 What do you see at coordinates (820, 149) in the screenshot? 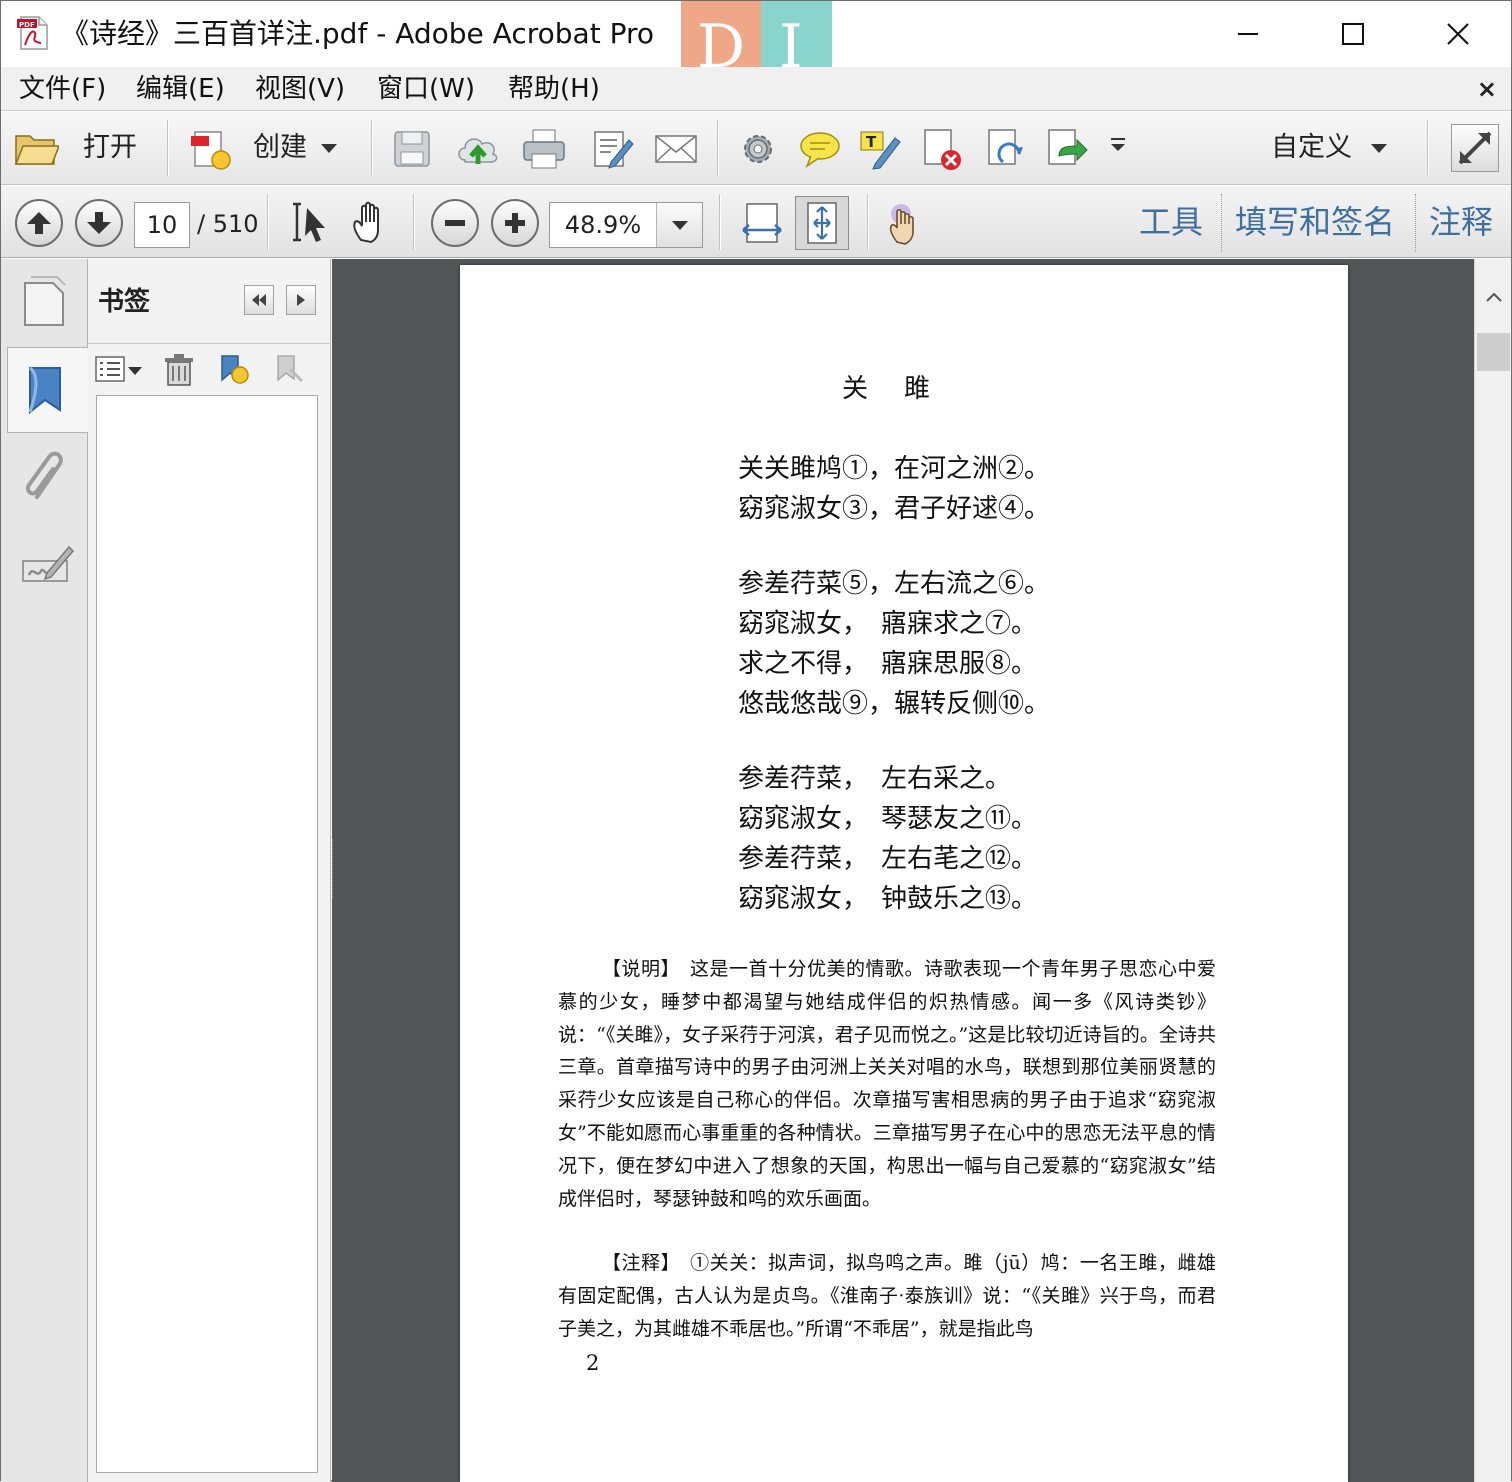
I see `comment-bubble-icon` at bounding box center [820, 149].